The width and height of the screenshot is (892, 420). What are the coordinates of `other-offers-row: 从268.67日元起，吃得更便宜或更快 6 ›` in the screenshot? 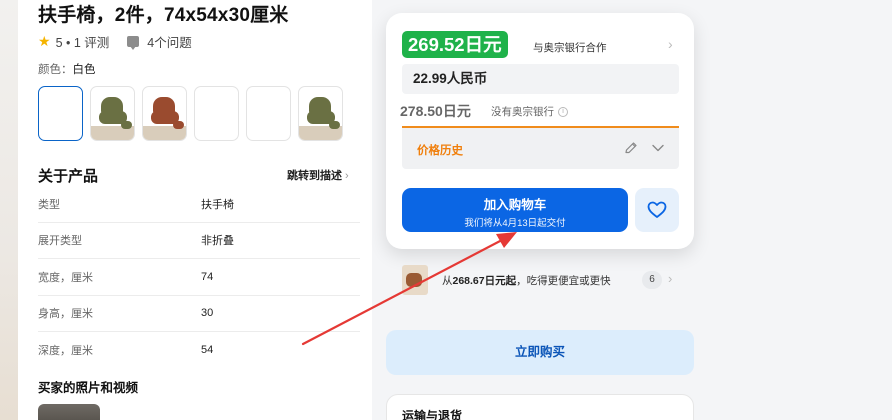 It's located at (540, 280).